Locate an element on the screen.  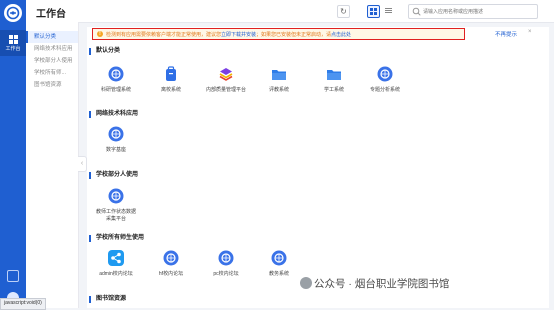
app-label: 学工系统 is located at coordinates (333, 90).